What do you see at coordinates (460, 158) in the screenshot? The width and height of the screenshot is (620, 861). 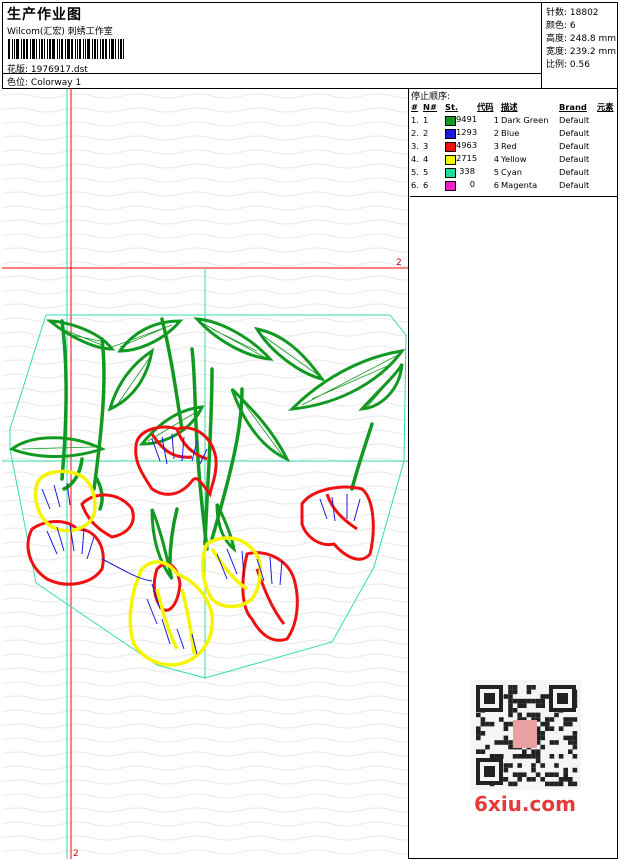 I see `cell-st: 2715` at bounding box center [460, 158].